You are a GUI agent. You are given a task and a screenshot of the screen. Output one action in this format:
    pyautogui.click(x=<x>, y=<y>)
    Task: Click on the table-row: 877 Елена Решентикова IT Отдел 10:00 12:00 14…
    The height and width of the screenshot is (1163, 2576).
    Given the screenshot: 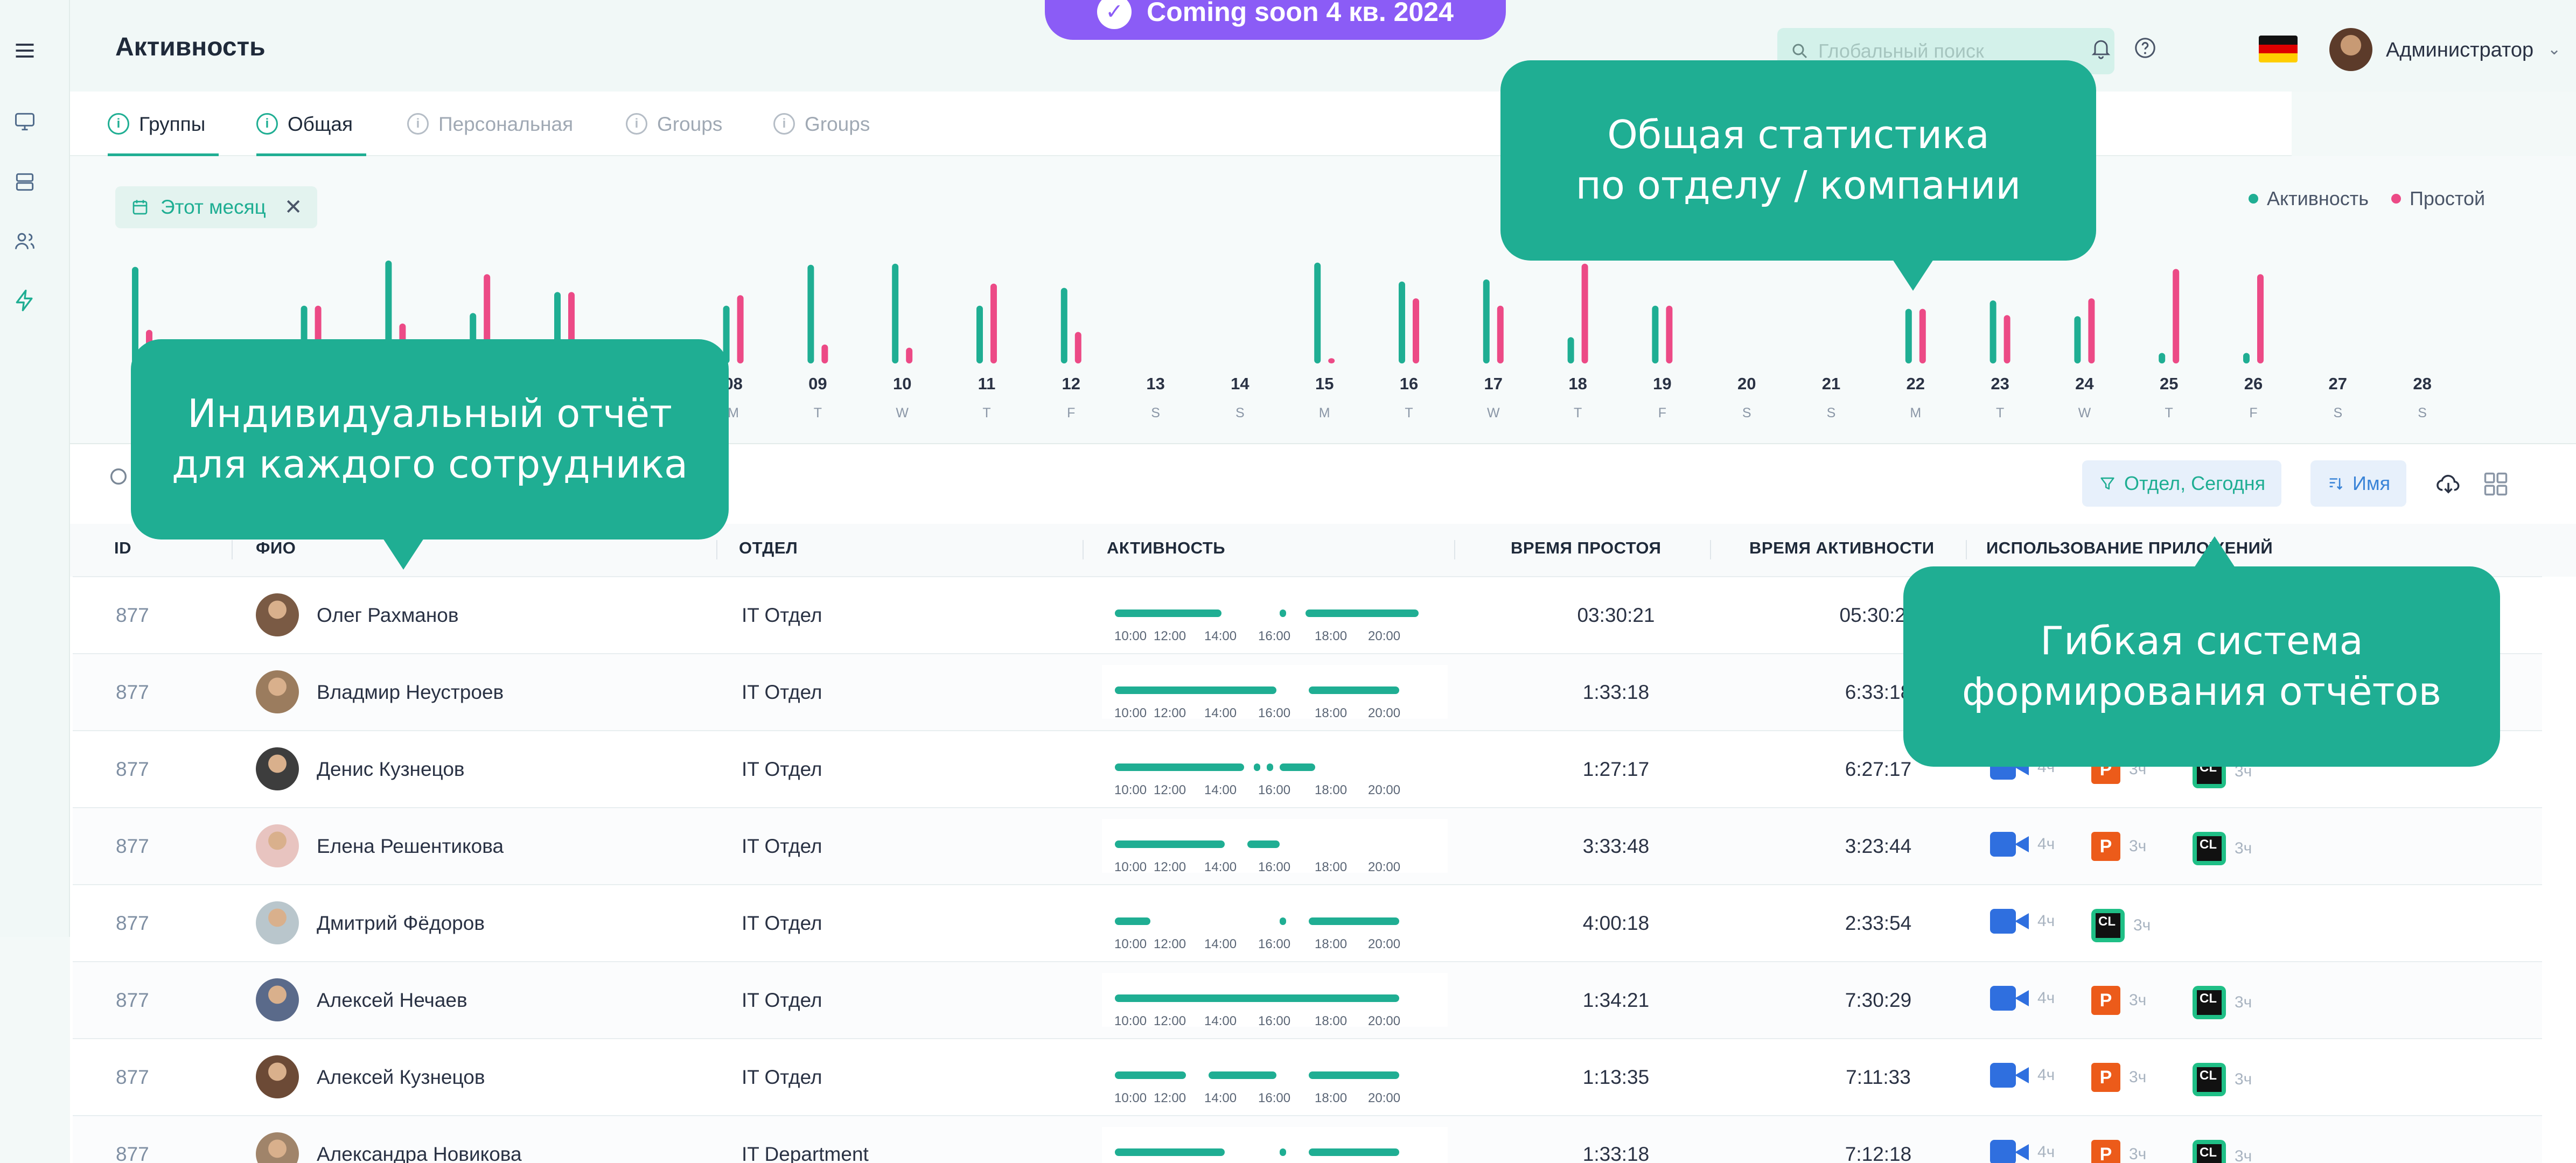 What is the action you would take?
    pyautogui.click(x=1307, y=846)
    